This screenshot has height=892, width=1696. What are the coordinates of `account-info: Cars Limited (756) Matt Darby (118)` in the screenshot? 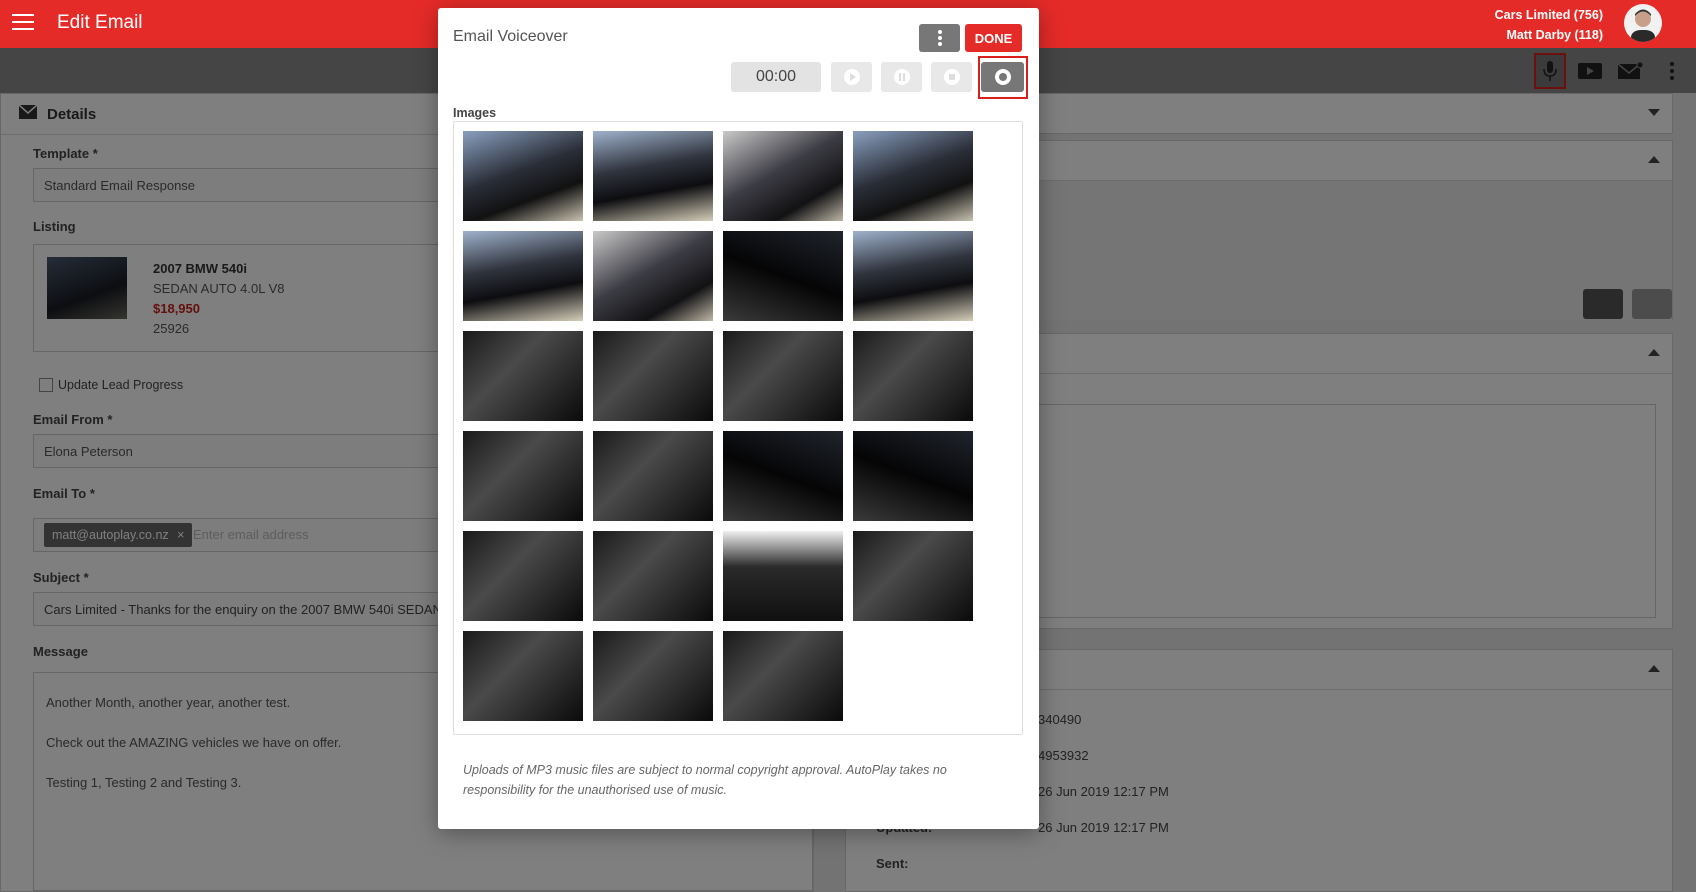 It's located at (1549, 25).